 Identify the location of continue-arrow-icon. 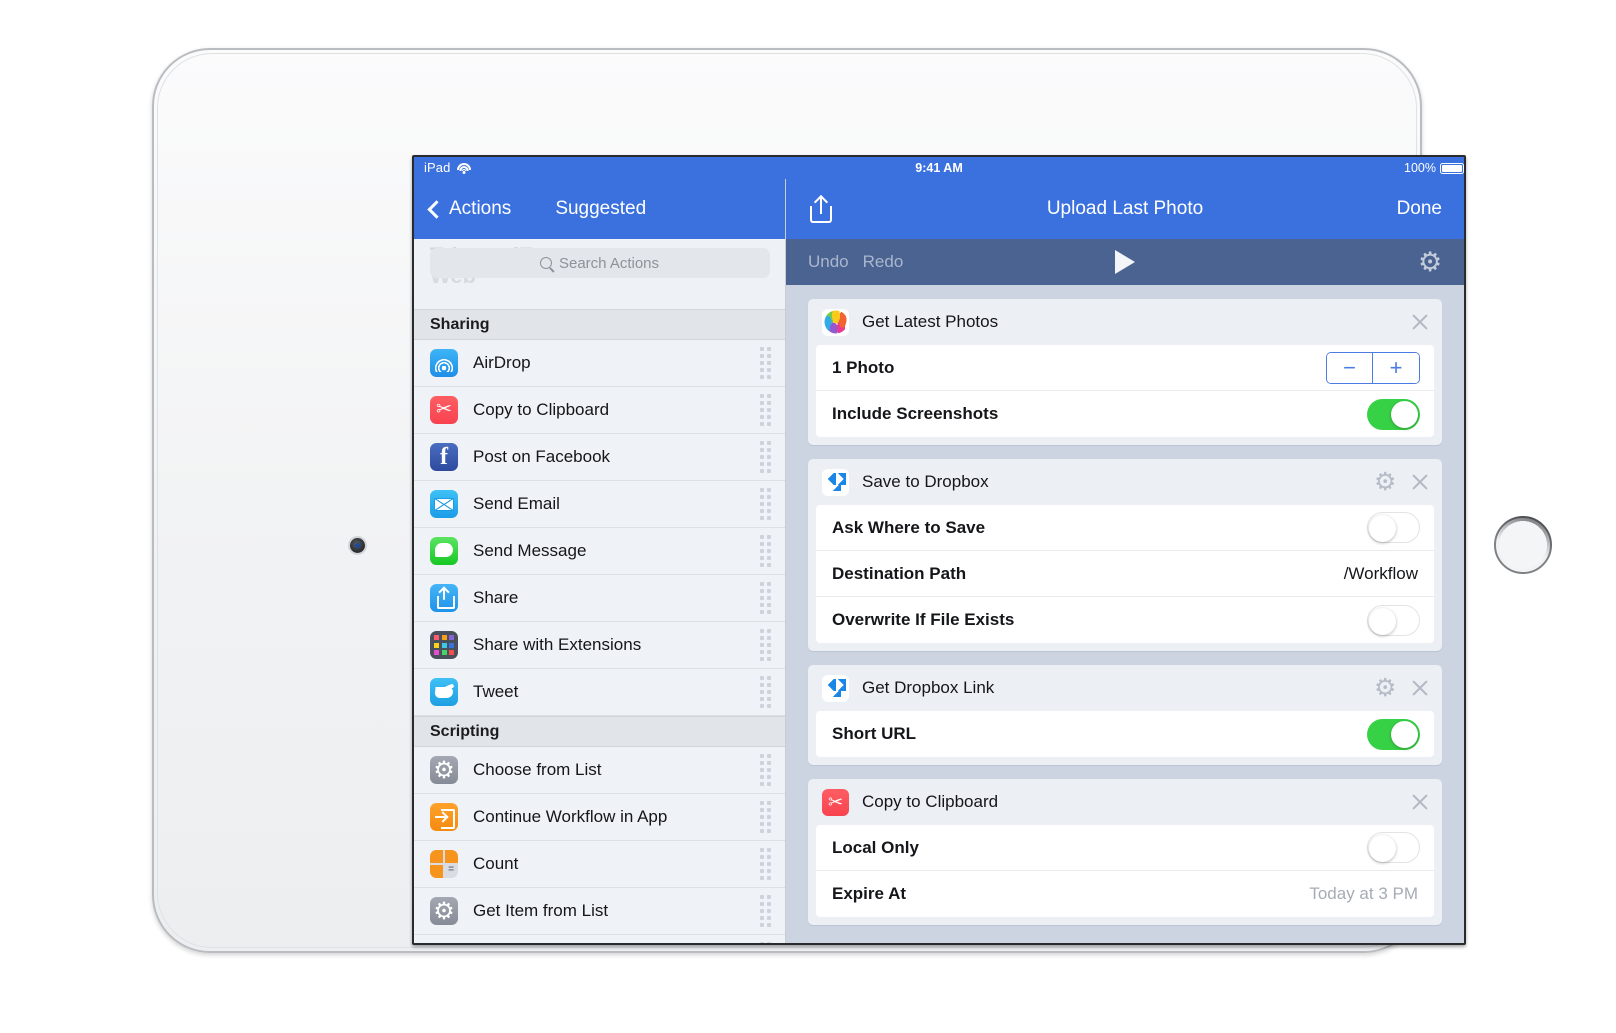
(444, 817).